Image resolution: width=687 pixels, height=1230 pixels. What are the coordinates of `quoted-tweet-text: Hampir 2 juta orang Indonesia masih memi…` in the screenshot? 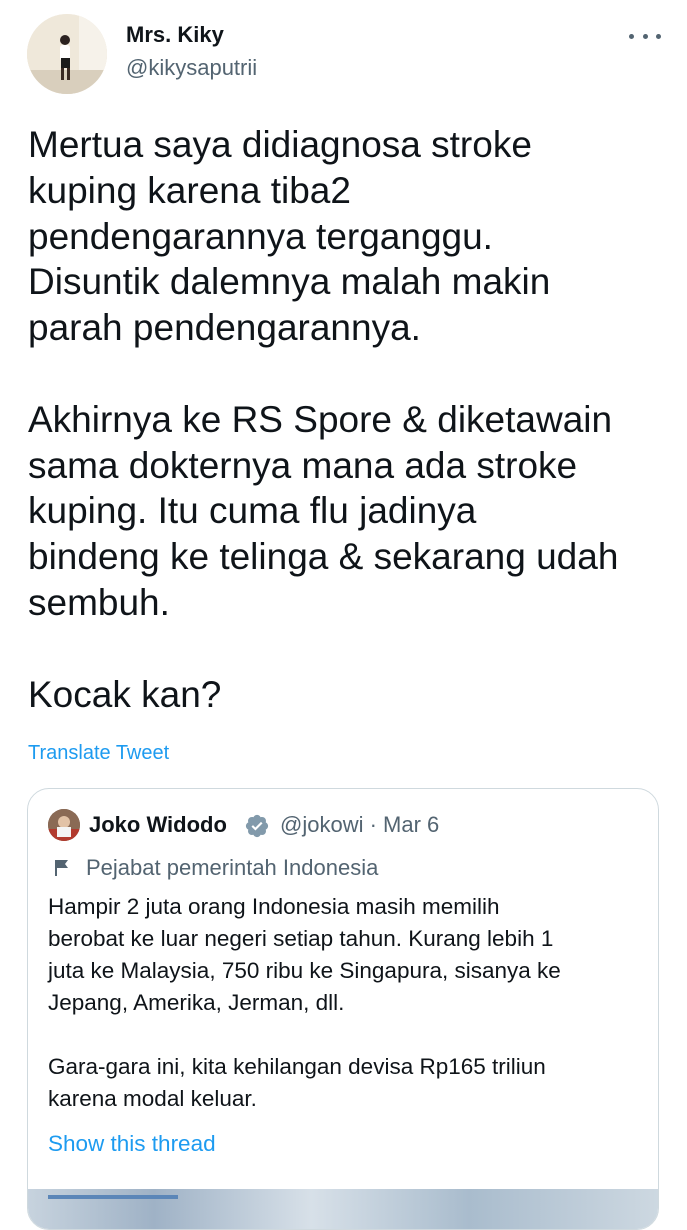 It's located at (304, 1002).